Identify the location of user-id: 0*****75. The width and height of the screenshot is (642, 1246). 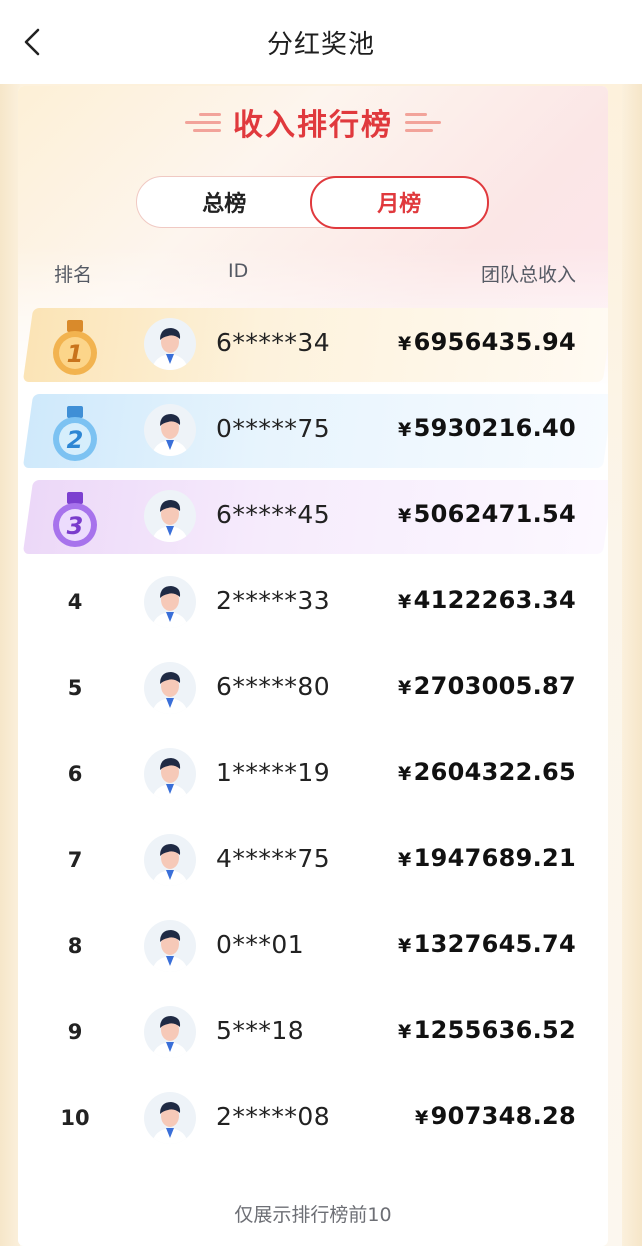
(273, 428).